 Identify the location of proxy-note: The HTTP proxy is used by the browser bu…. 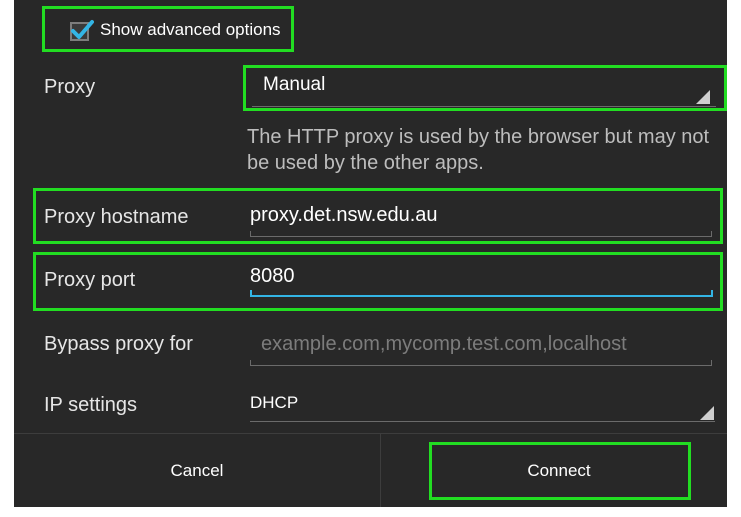
(478, 150).